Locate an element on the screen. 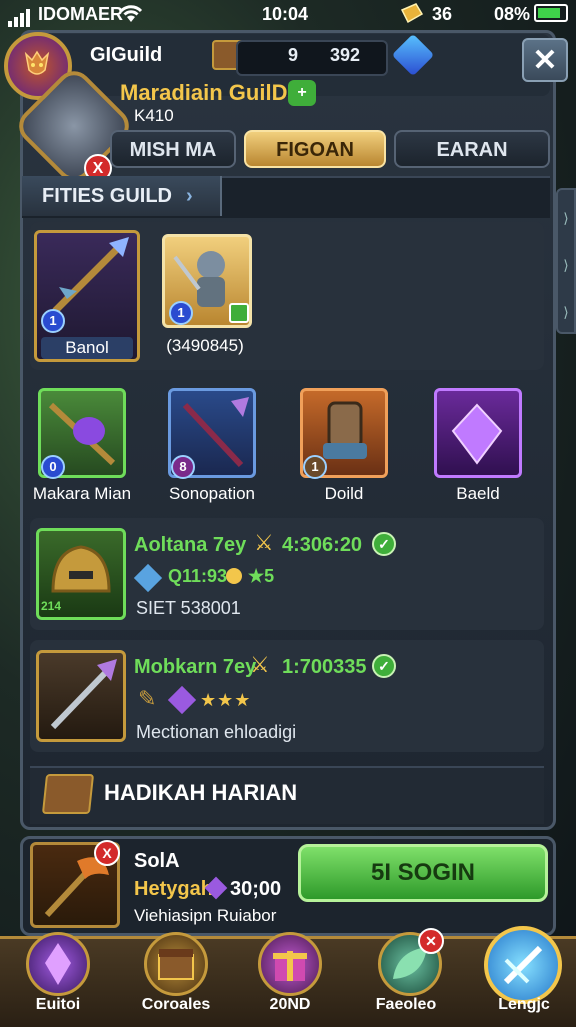  section-title-tab: FITIES GUILD › is located at coordinates (122, 196).